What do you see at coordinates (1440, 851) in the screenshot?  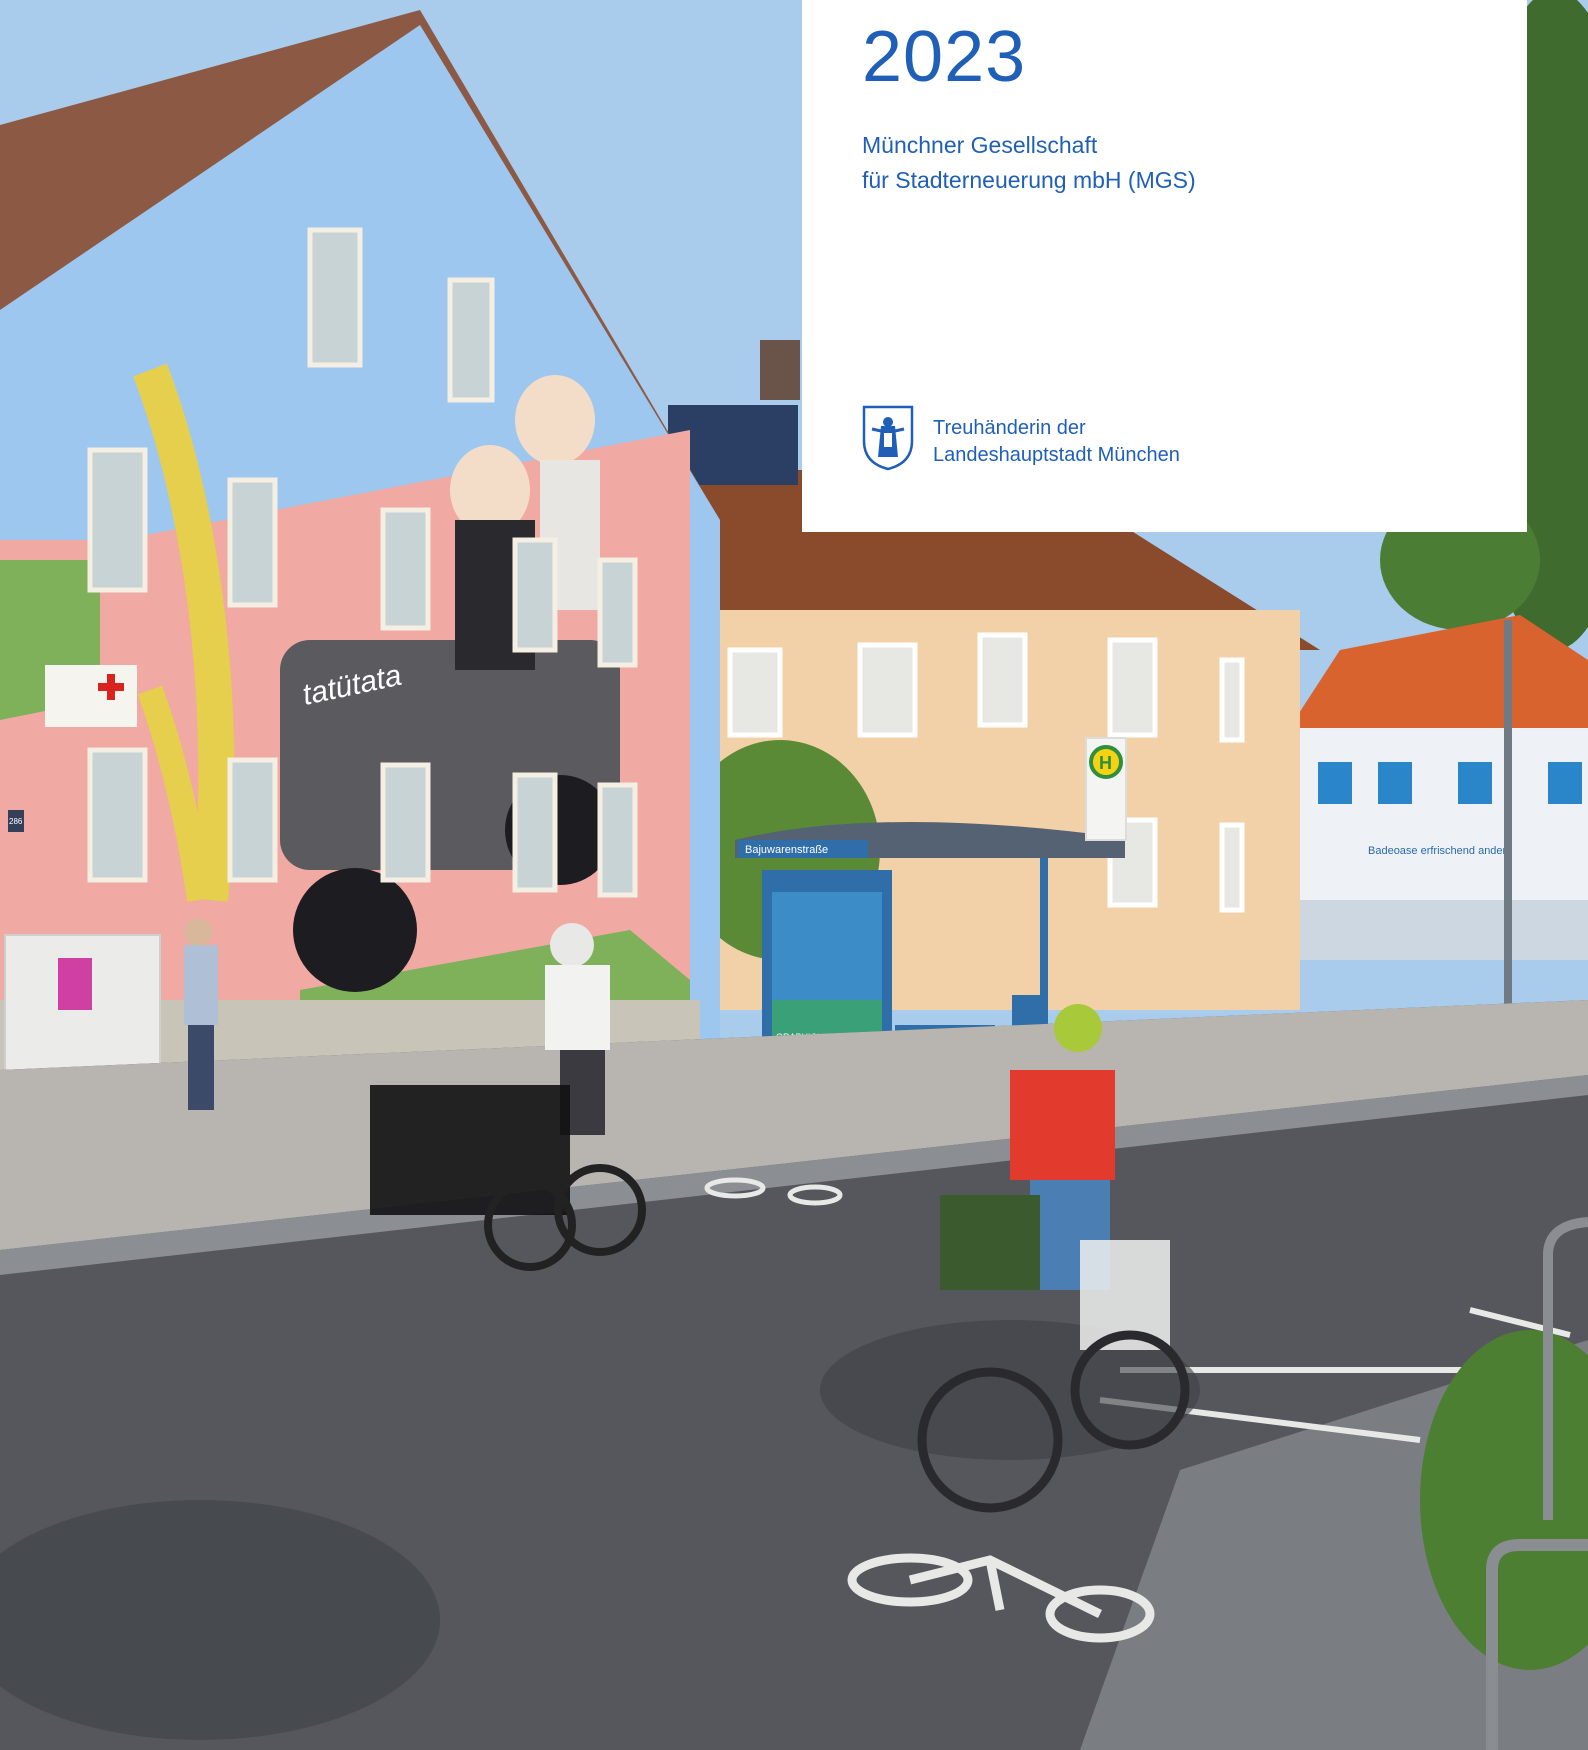 I see `shop-sign: Badeoase erfrischend anders` at bounding box center [1440, 851].